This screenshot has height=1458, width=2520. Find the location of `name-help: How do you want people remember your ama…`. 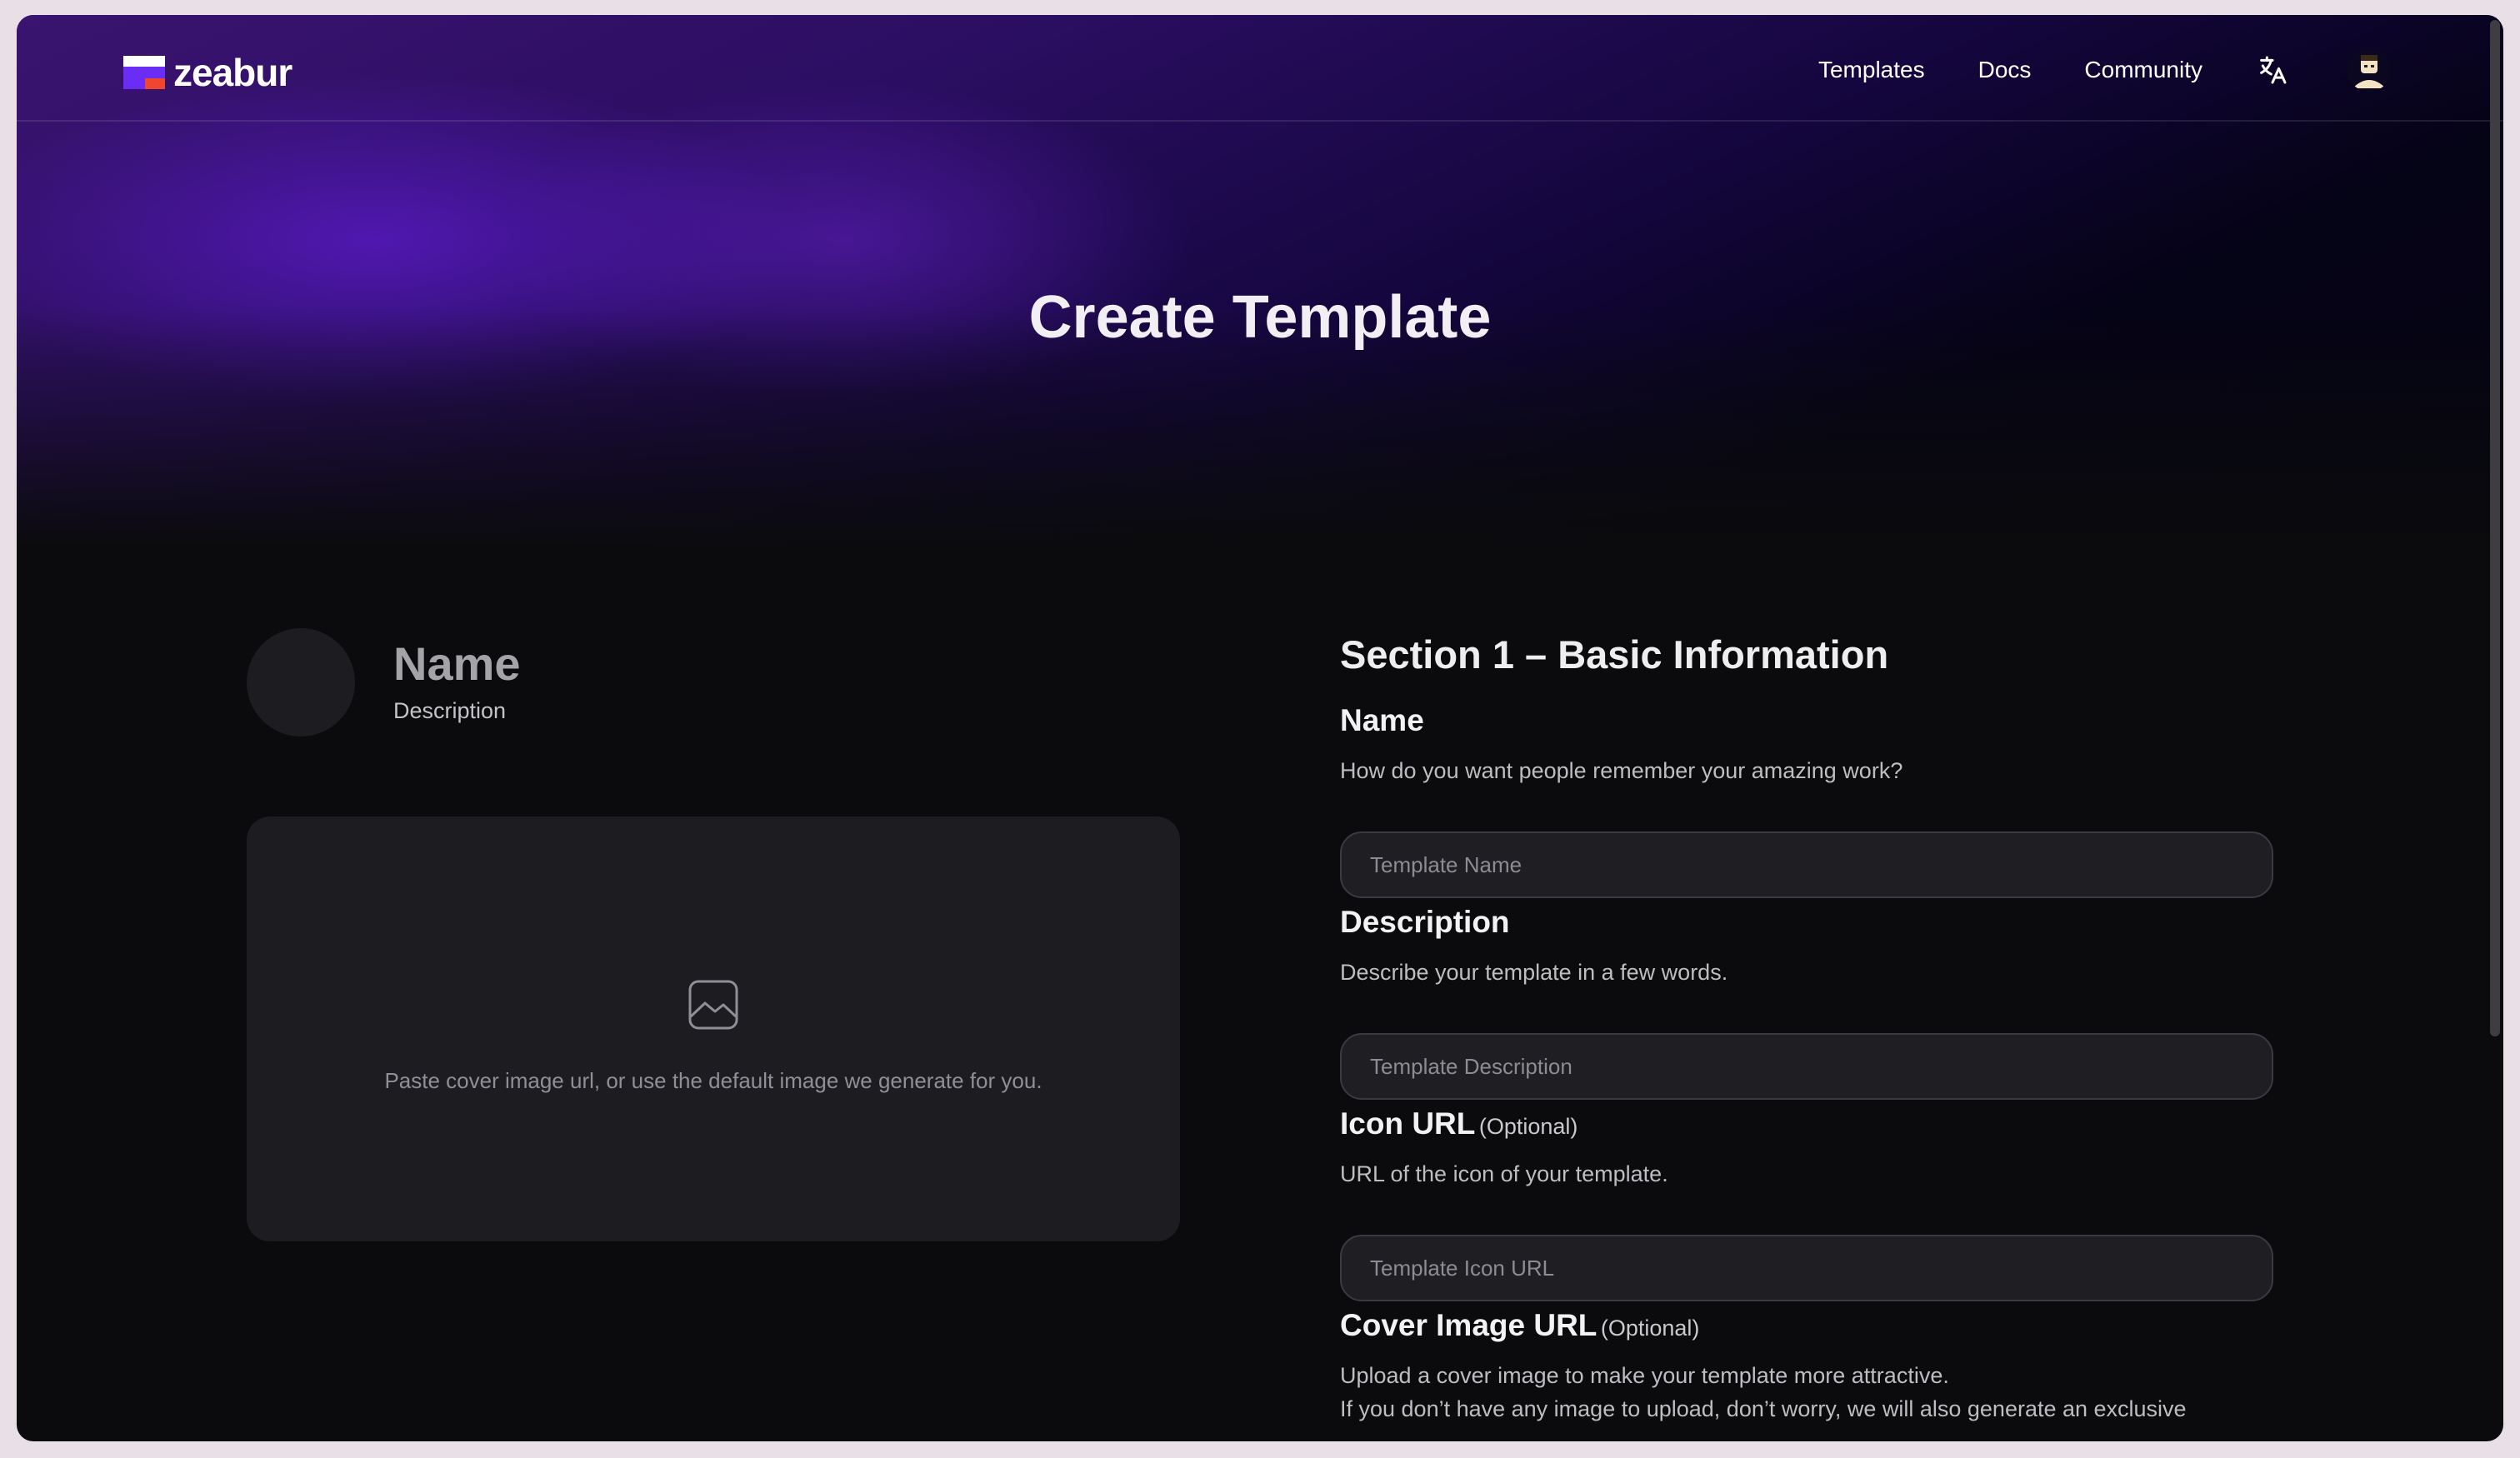

name-help: How do you want people remember your ama… is located at coordinates (1621, 770).